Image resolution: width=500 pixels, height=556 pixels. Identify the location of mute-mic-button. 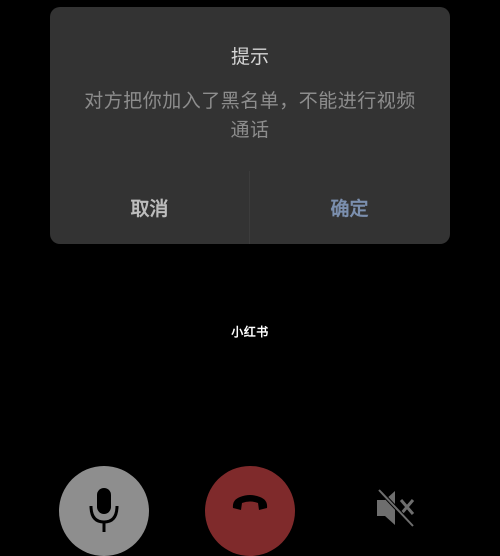
(104, 511).